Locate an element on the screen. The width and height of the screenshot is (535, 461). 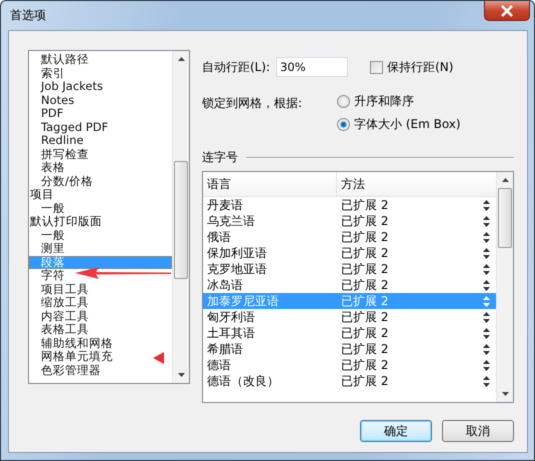
table-cell-text: 丹麦语 is located at coordinates (225, 205).